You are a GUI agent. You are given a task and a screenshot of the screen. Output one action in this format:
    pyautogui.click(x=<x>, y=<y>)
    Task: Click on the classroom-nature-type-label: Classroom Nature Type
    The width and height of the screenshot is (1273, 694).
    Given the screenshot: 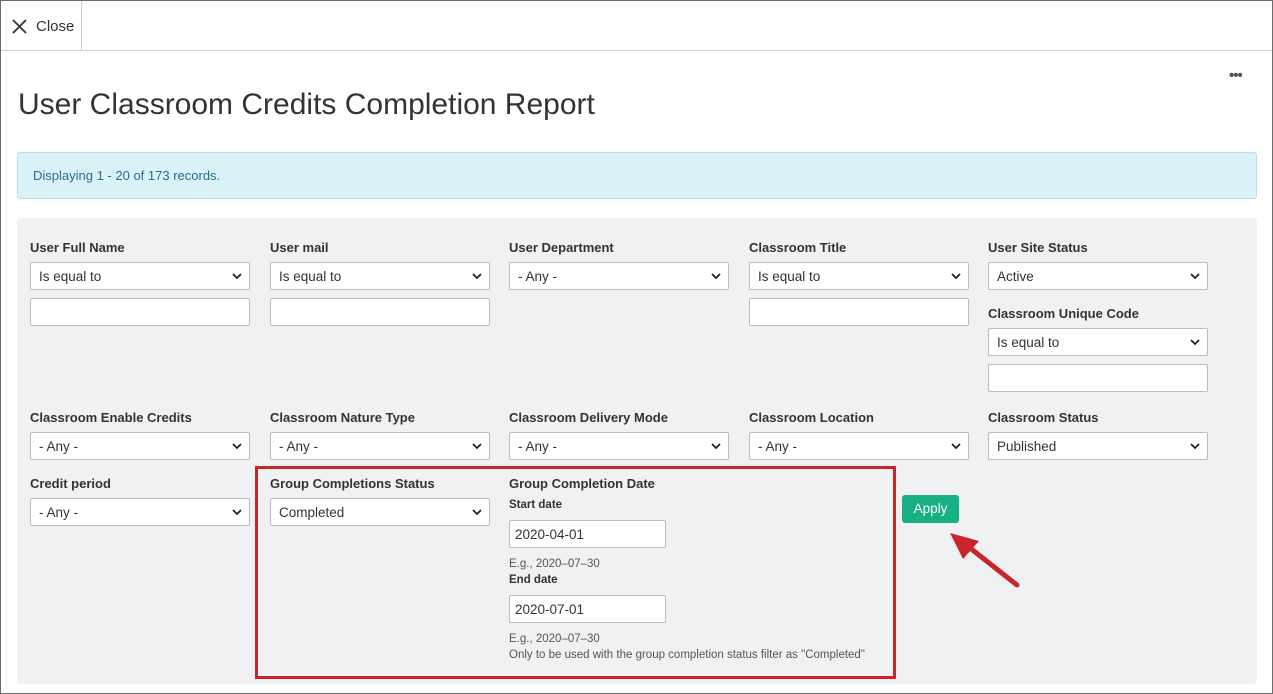 What is the action you would take?
    pyautogui.click(x=342, y=417)
    